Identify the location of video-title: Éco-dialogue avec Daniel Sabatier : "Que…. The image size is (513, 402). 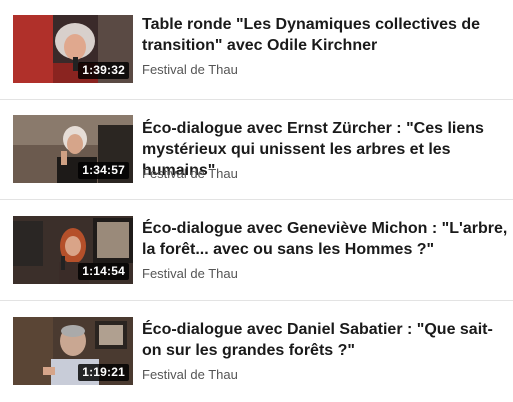
(325, 340).